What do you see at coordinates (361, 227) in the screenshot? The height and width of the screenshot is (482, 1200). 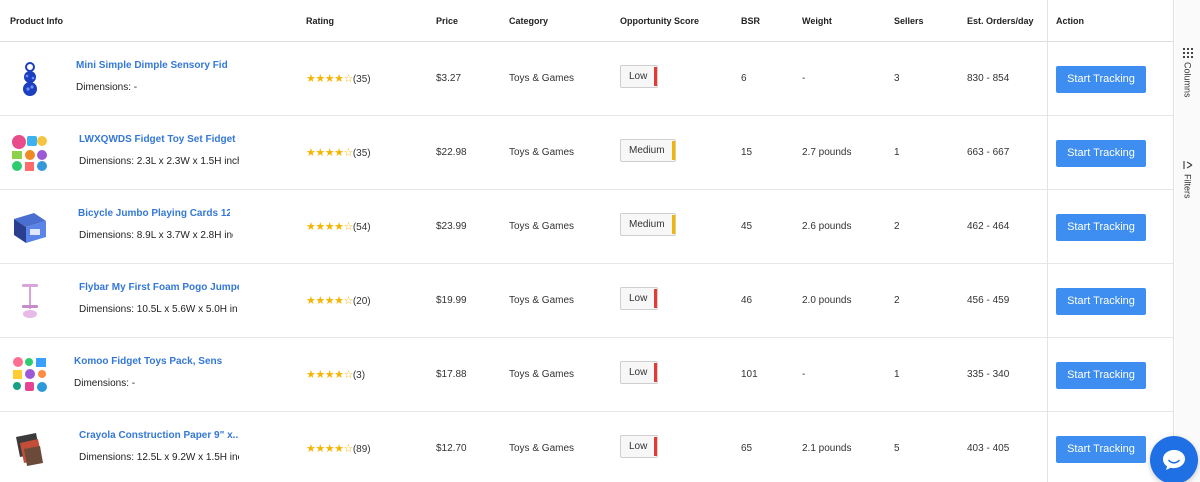 I see `review-count: (54)` at bounding box center [361, 227].